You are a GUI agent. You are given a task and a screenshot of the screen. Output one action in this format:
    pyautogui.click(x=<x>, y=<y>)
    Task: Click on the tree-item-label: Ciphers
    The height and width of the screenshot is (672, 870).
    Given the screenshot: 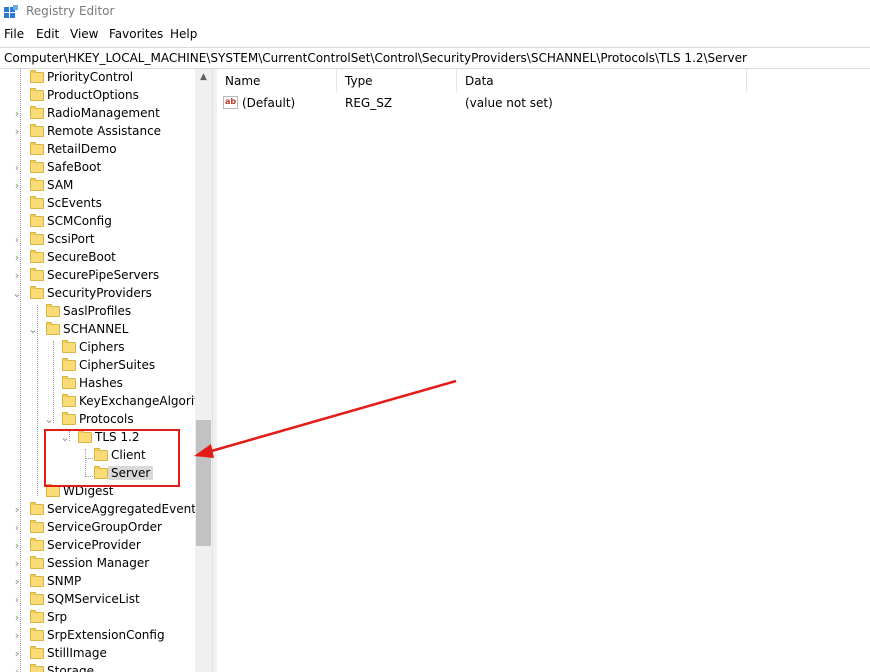 What is the action you would take?
    pyautogui.click(x=102, y=347)
    